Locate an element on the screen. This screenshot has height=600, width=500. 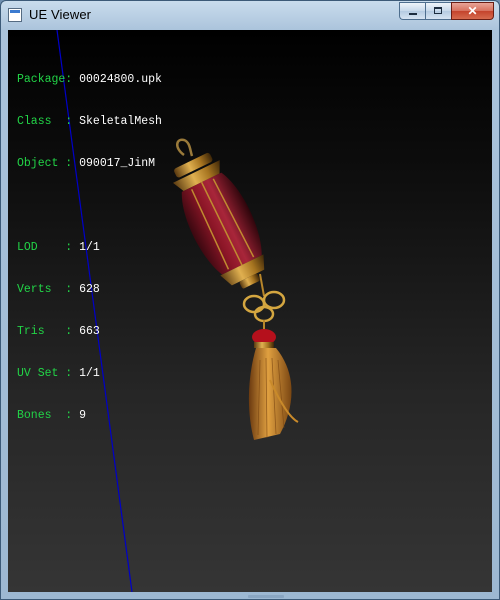
info-row-class: Class : SkeletalMesh is located at coordinates (89, 121).